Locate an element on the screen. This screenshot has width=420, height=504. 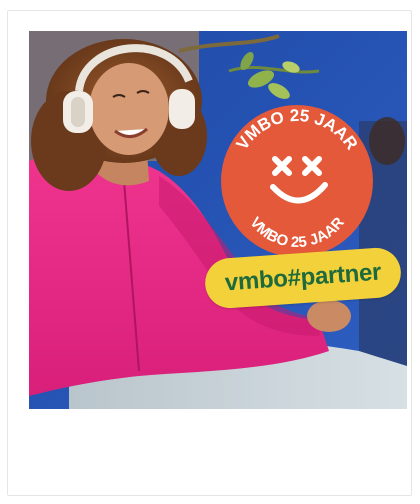
vmbo-25-jaar-badge: VMBO 25 JAAR VMBO 25 JAAR is located at coordinates (297, 181).